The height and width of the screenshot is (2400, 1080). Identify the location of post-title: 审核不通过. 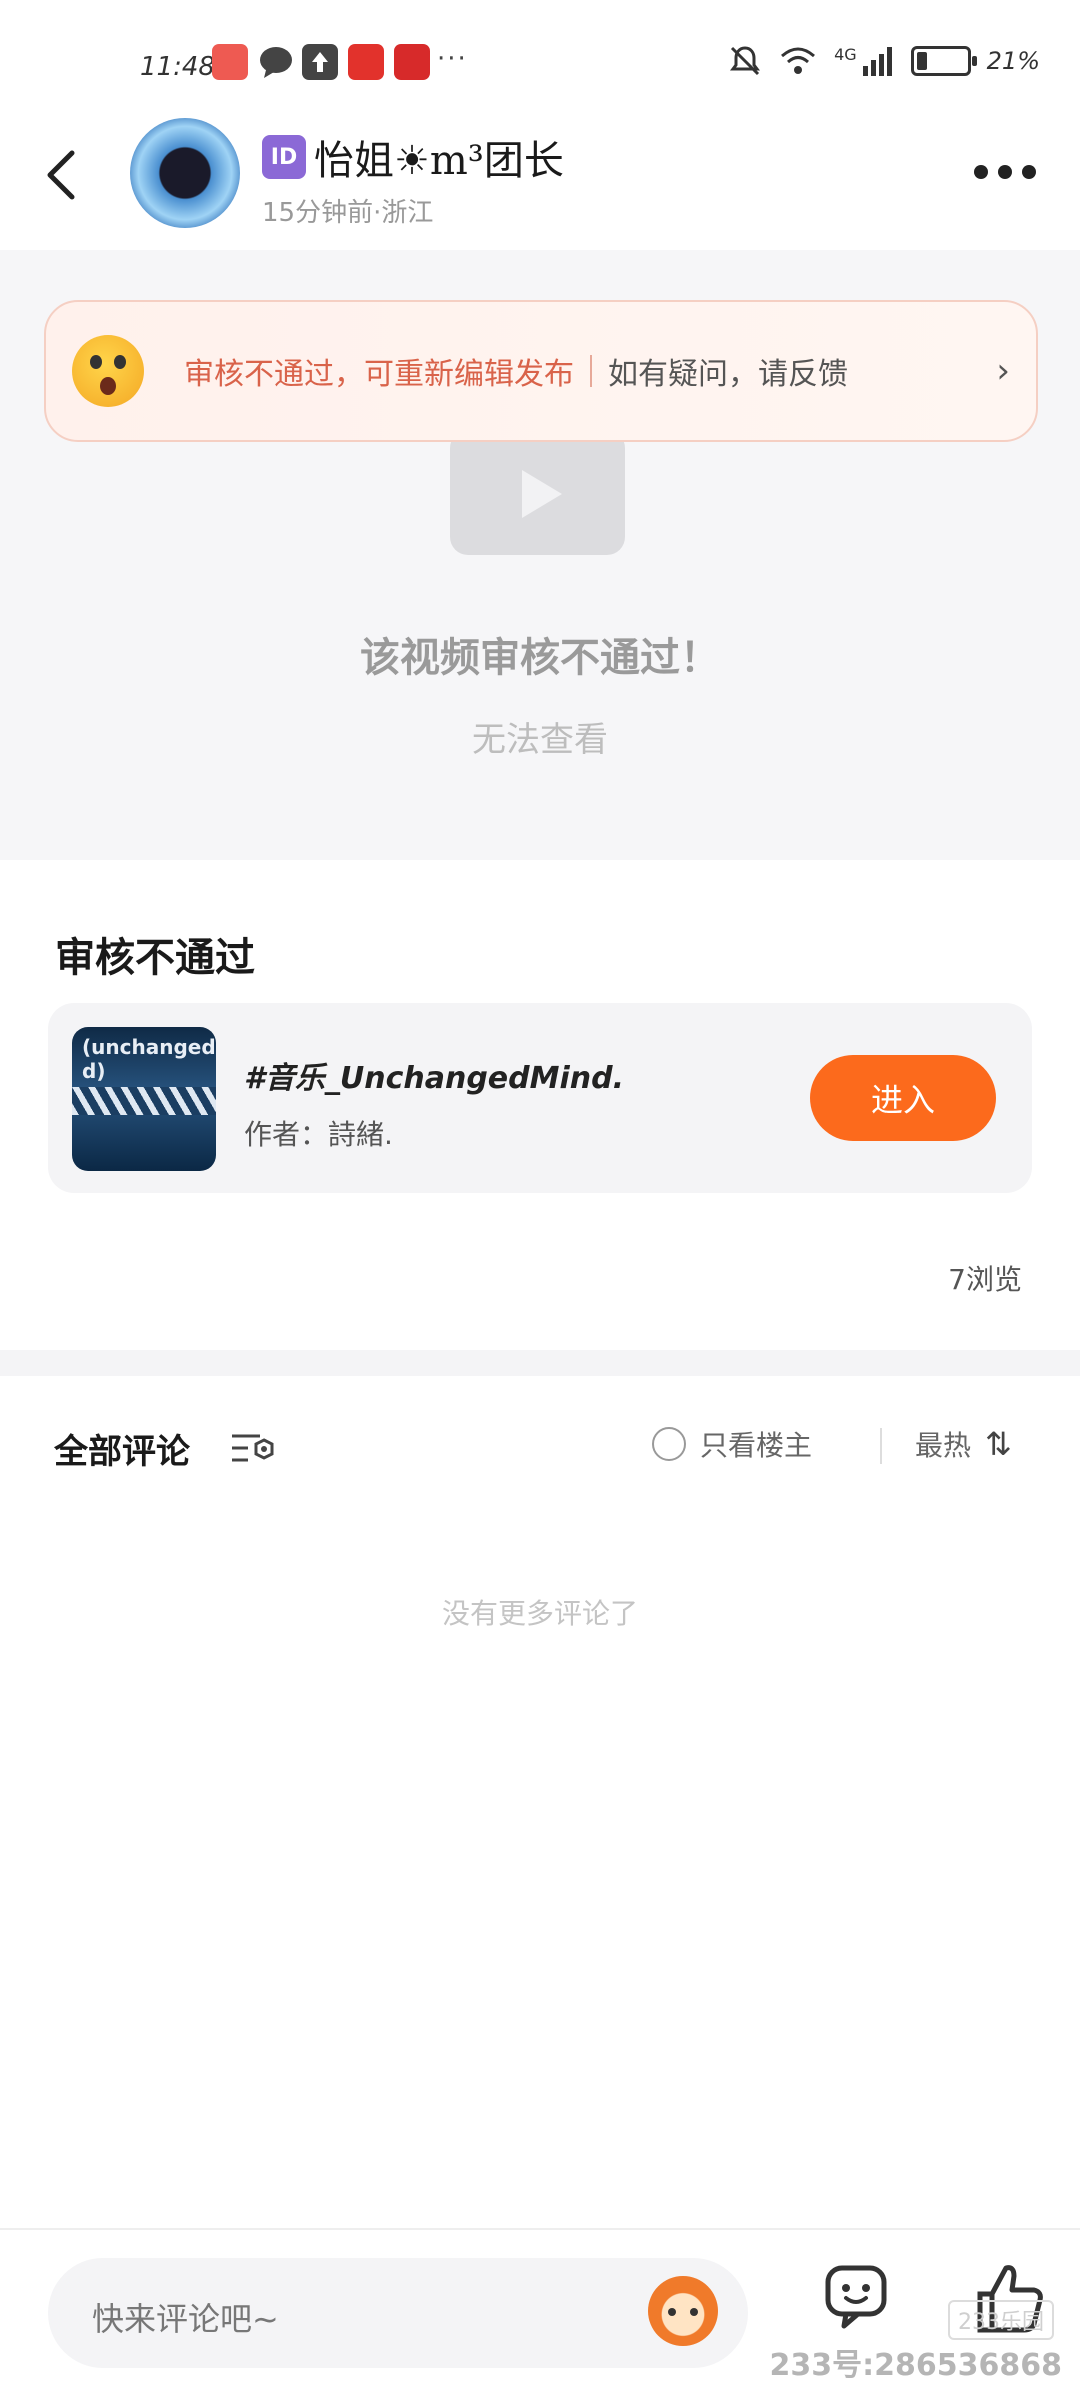
(155, 957).